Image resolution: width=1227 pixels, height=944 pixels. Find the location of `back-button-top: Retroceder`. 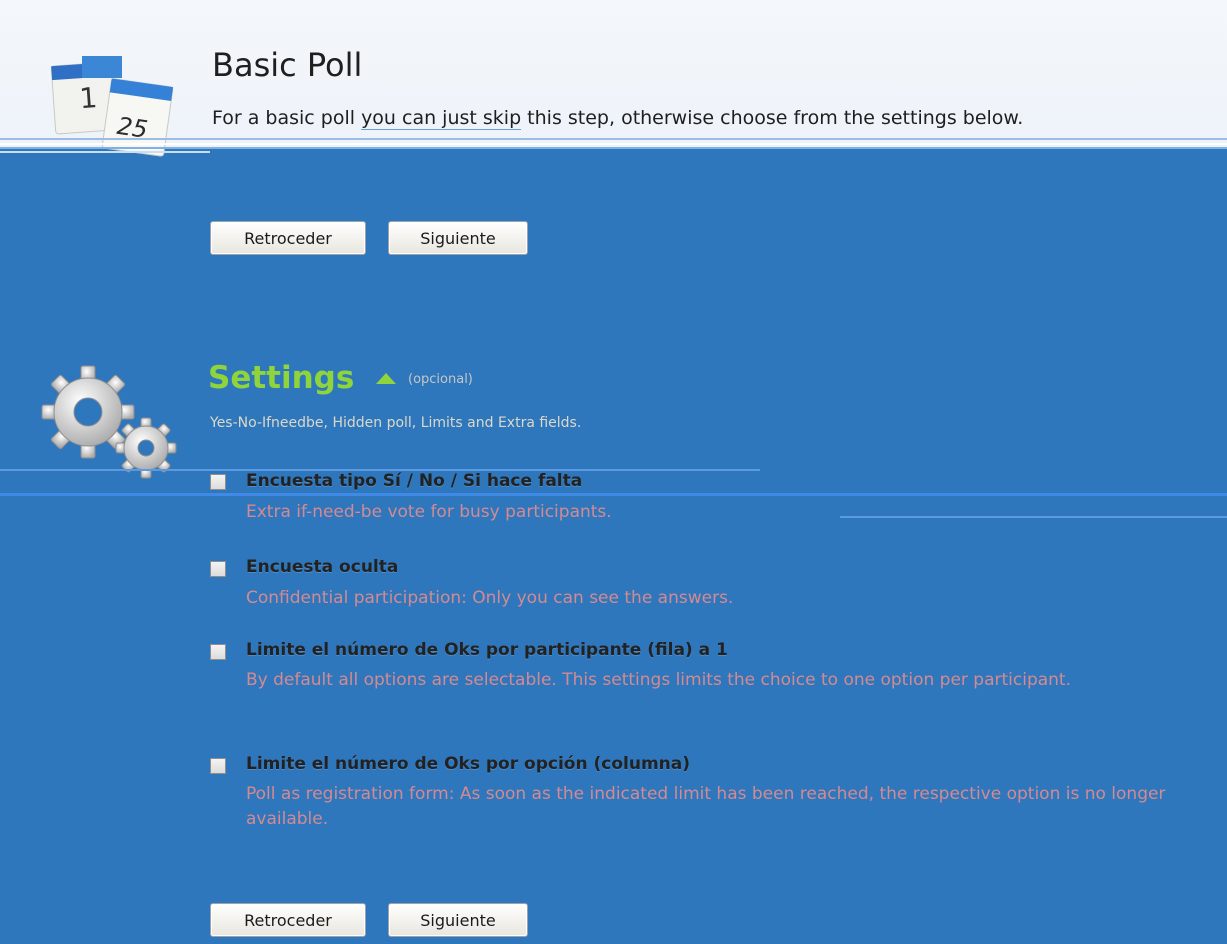

back-button-top: Retroceder is located at coordinates (288, 238).